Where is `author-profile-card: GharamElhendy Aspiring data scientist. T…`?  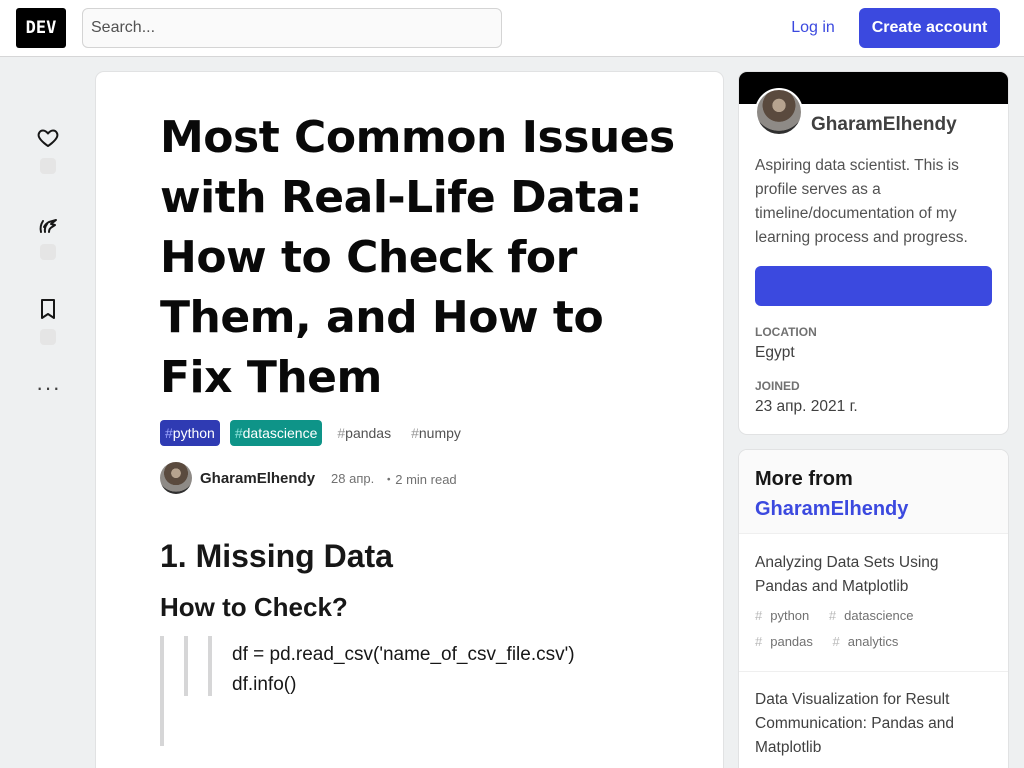
author-profile-card: GharamElhendy Aspiring data scientist. T… is located at coordinates (873, 253).